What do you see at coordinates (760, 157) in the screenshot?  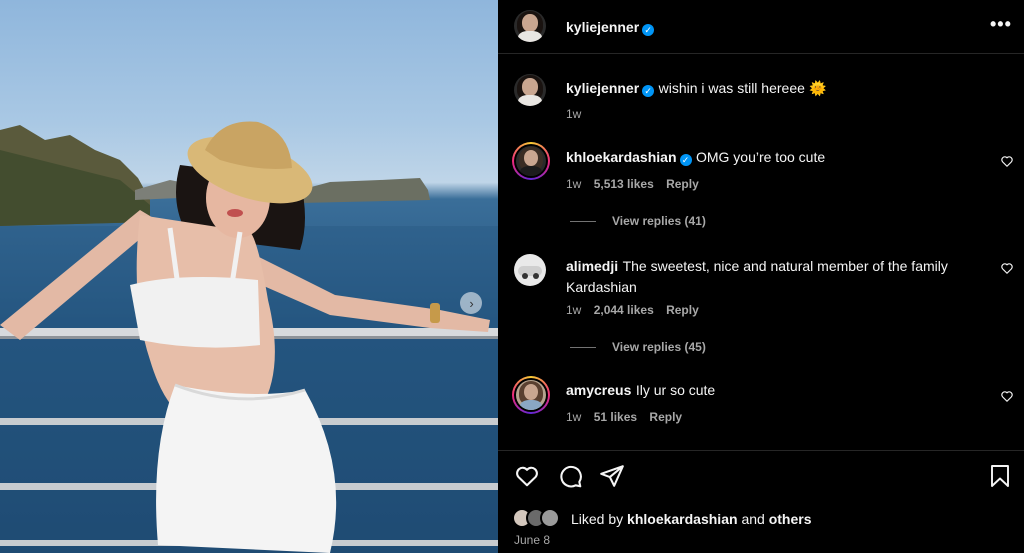 I see `comment-text: OMG you’re too cute` at bounding box center [760, 157].